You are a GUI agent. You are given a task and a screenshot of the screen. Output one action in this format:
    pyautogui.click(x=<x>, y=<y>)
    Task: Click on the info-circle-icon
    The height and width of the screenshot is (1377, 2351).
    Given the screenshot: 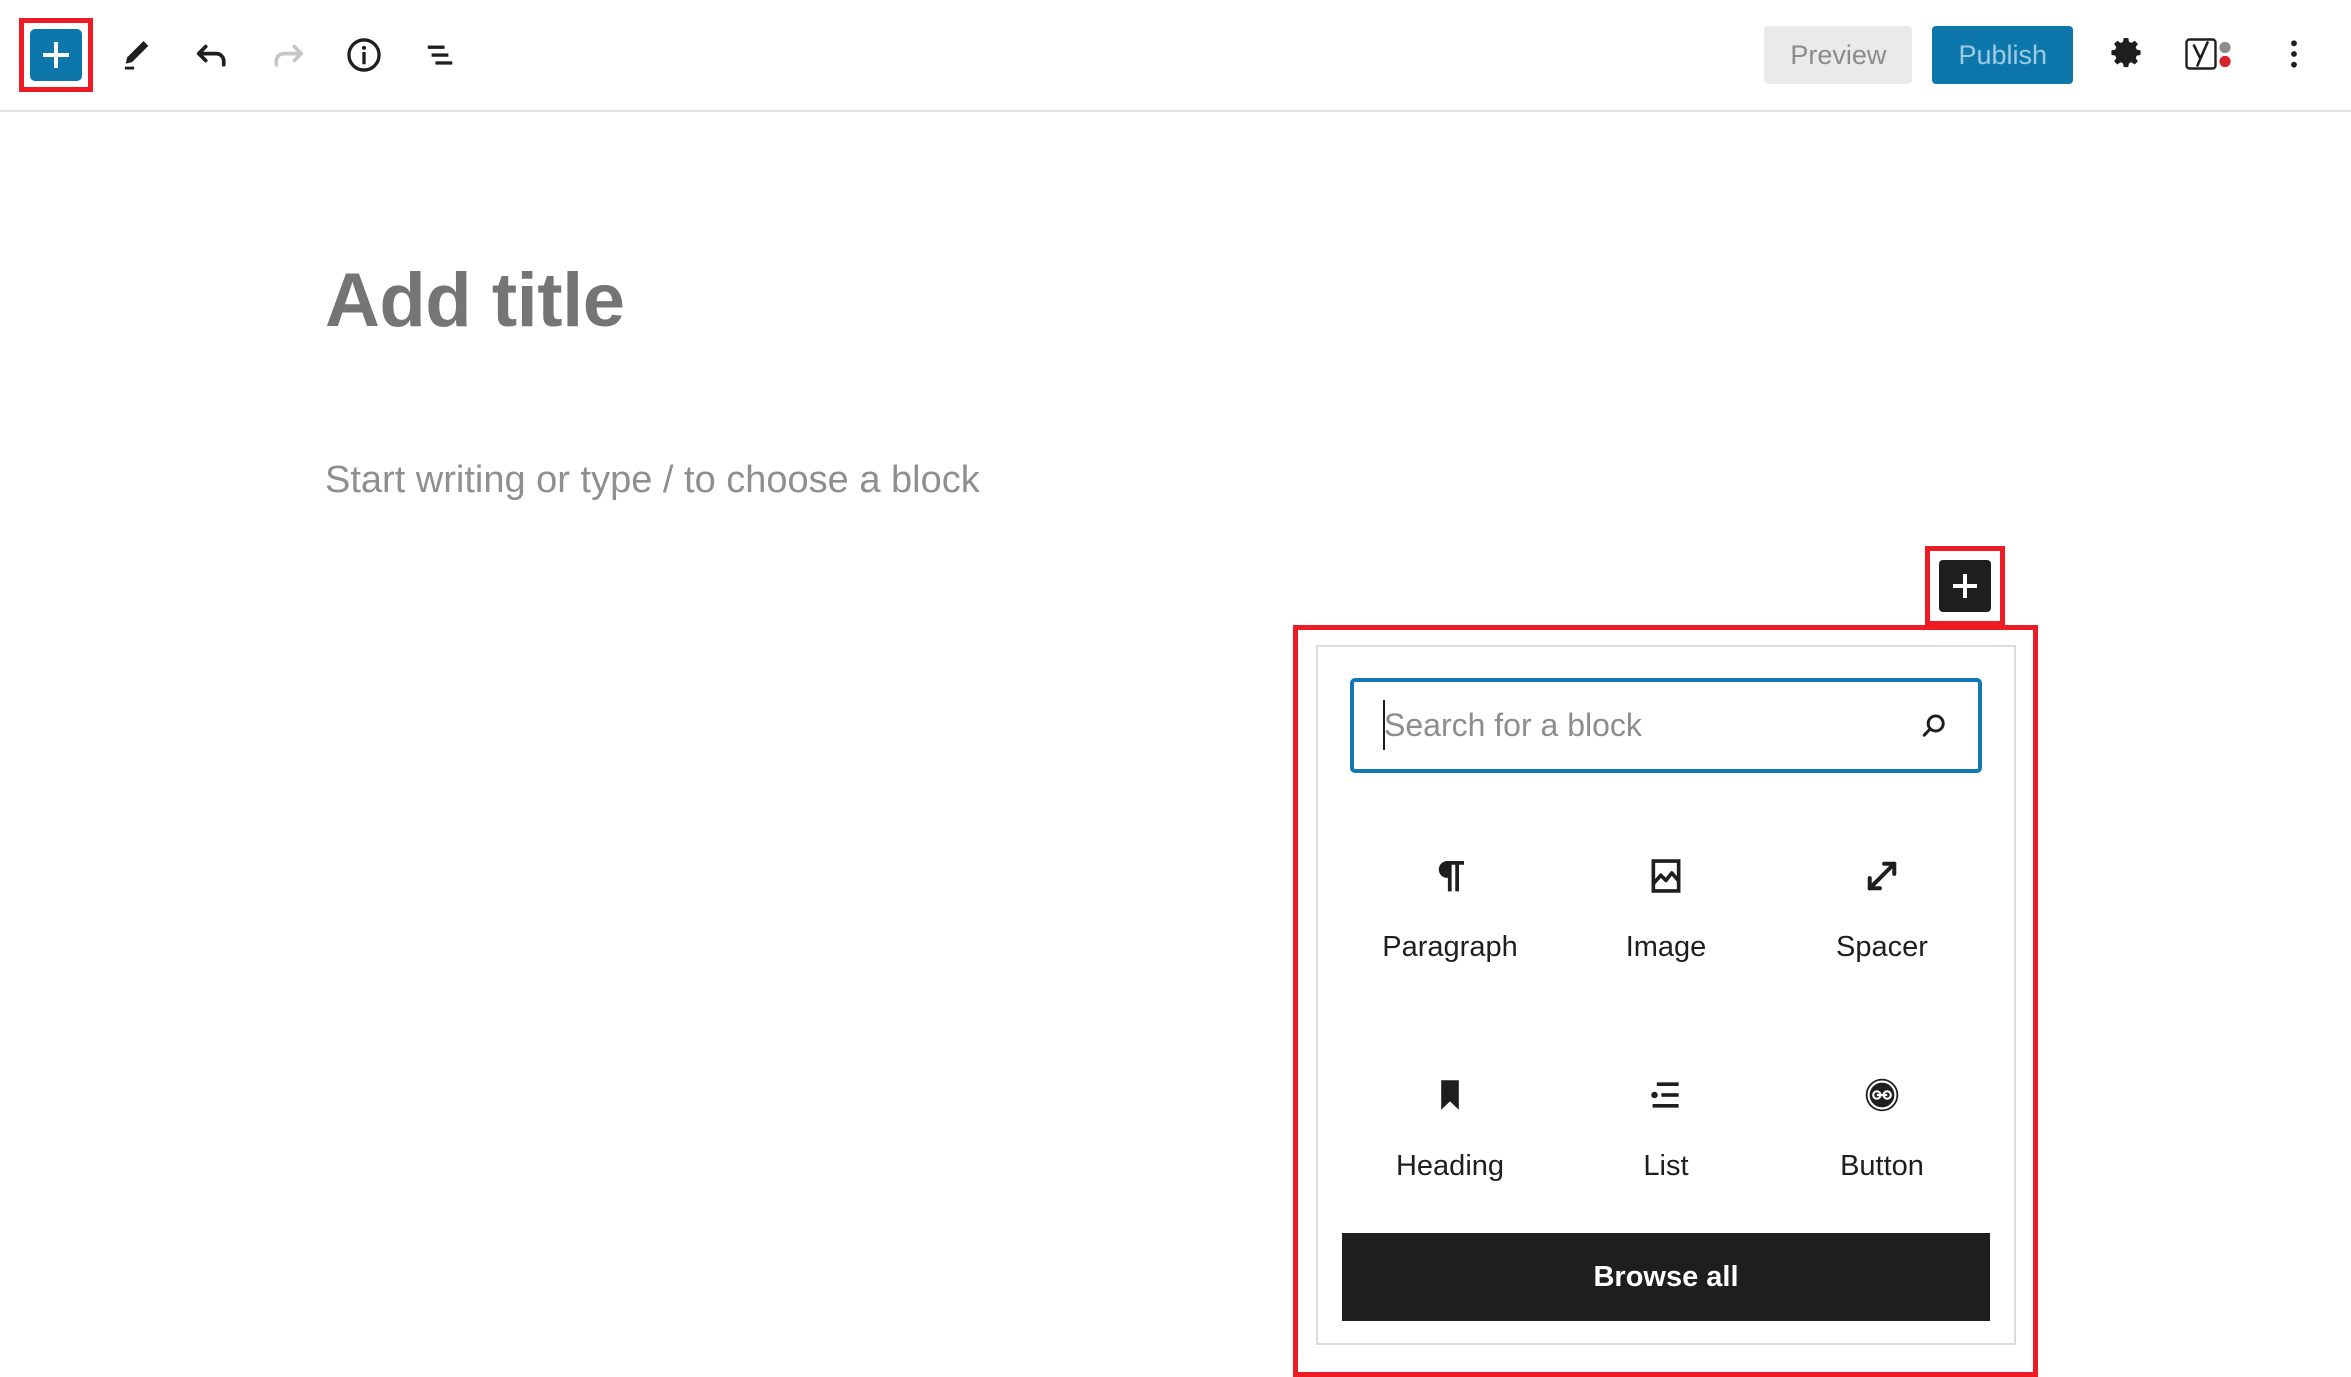 What is the action you would take?
    pyautogui.click(x=364, y=55)
    